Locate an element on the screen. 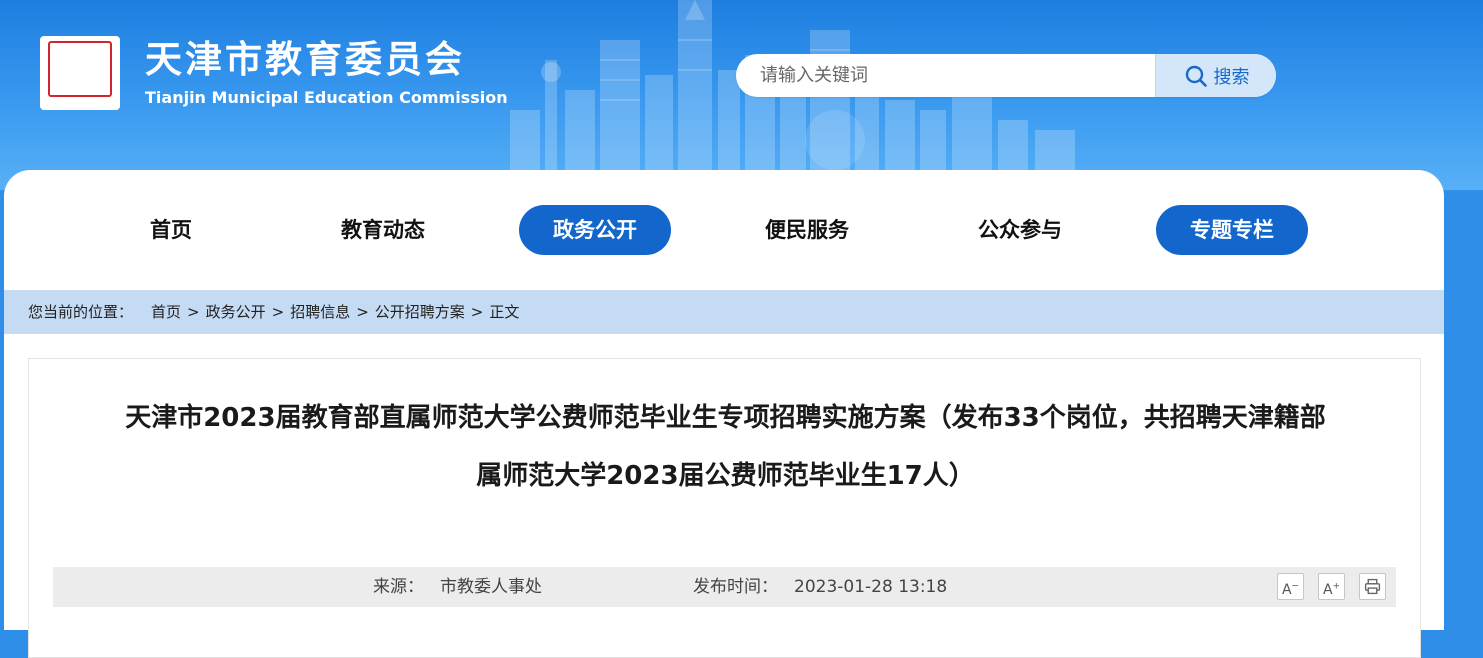 Image resolution: width=1483 pixels, height=658 pixels. font-decrease-icon: A− is located at coordinates (1290, 589).